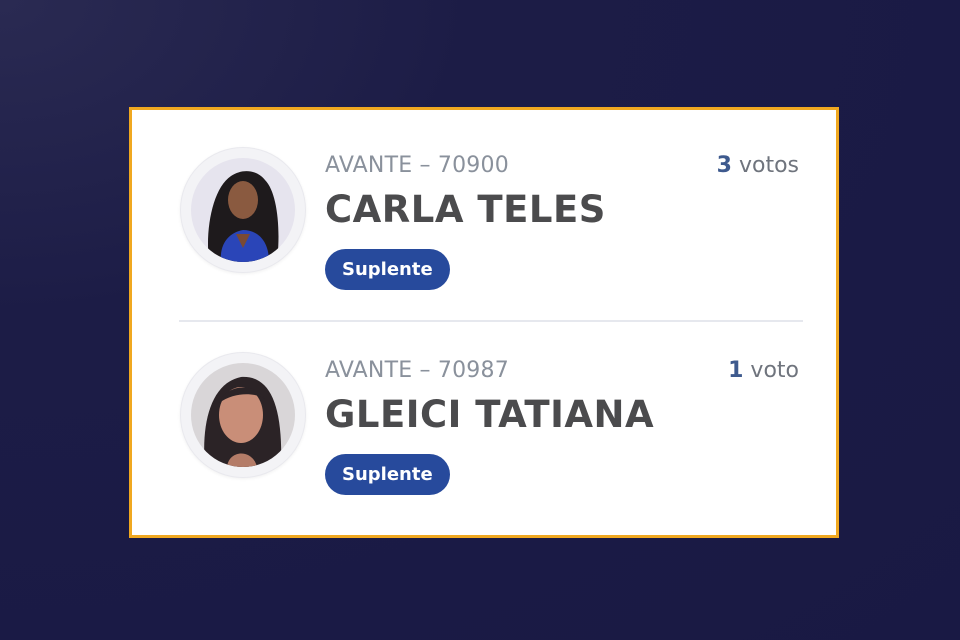  Describe the element at coordinates (724, 165) in the screenshot. I see `vote-number: 3` at that location.